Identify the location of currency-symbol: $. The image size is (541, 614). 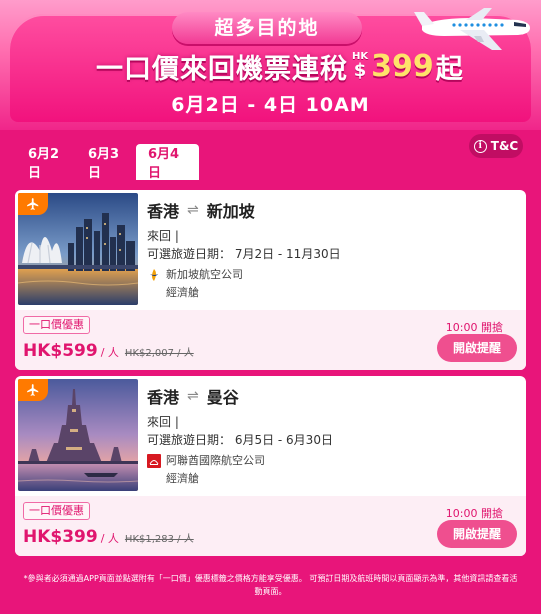
(360, 70).